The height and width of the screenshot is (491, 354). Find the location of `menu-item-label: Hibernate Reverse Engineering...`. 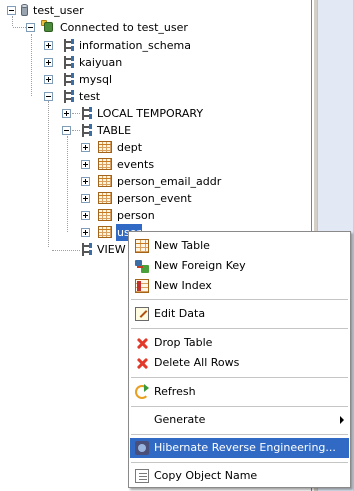

menu-item-label: Hibernate Reverse Engineering... is located at coordinates (245, 447).